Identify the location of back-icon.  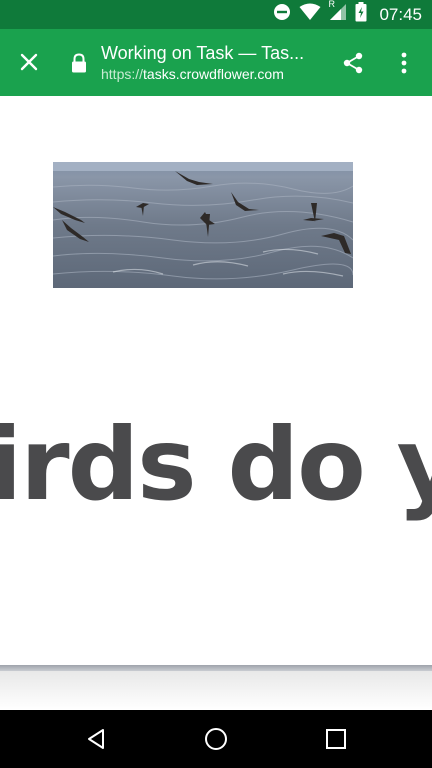
(96, 739).